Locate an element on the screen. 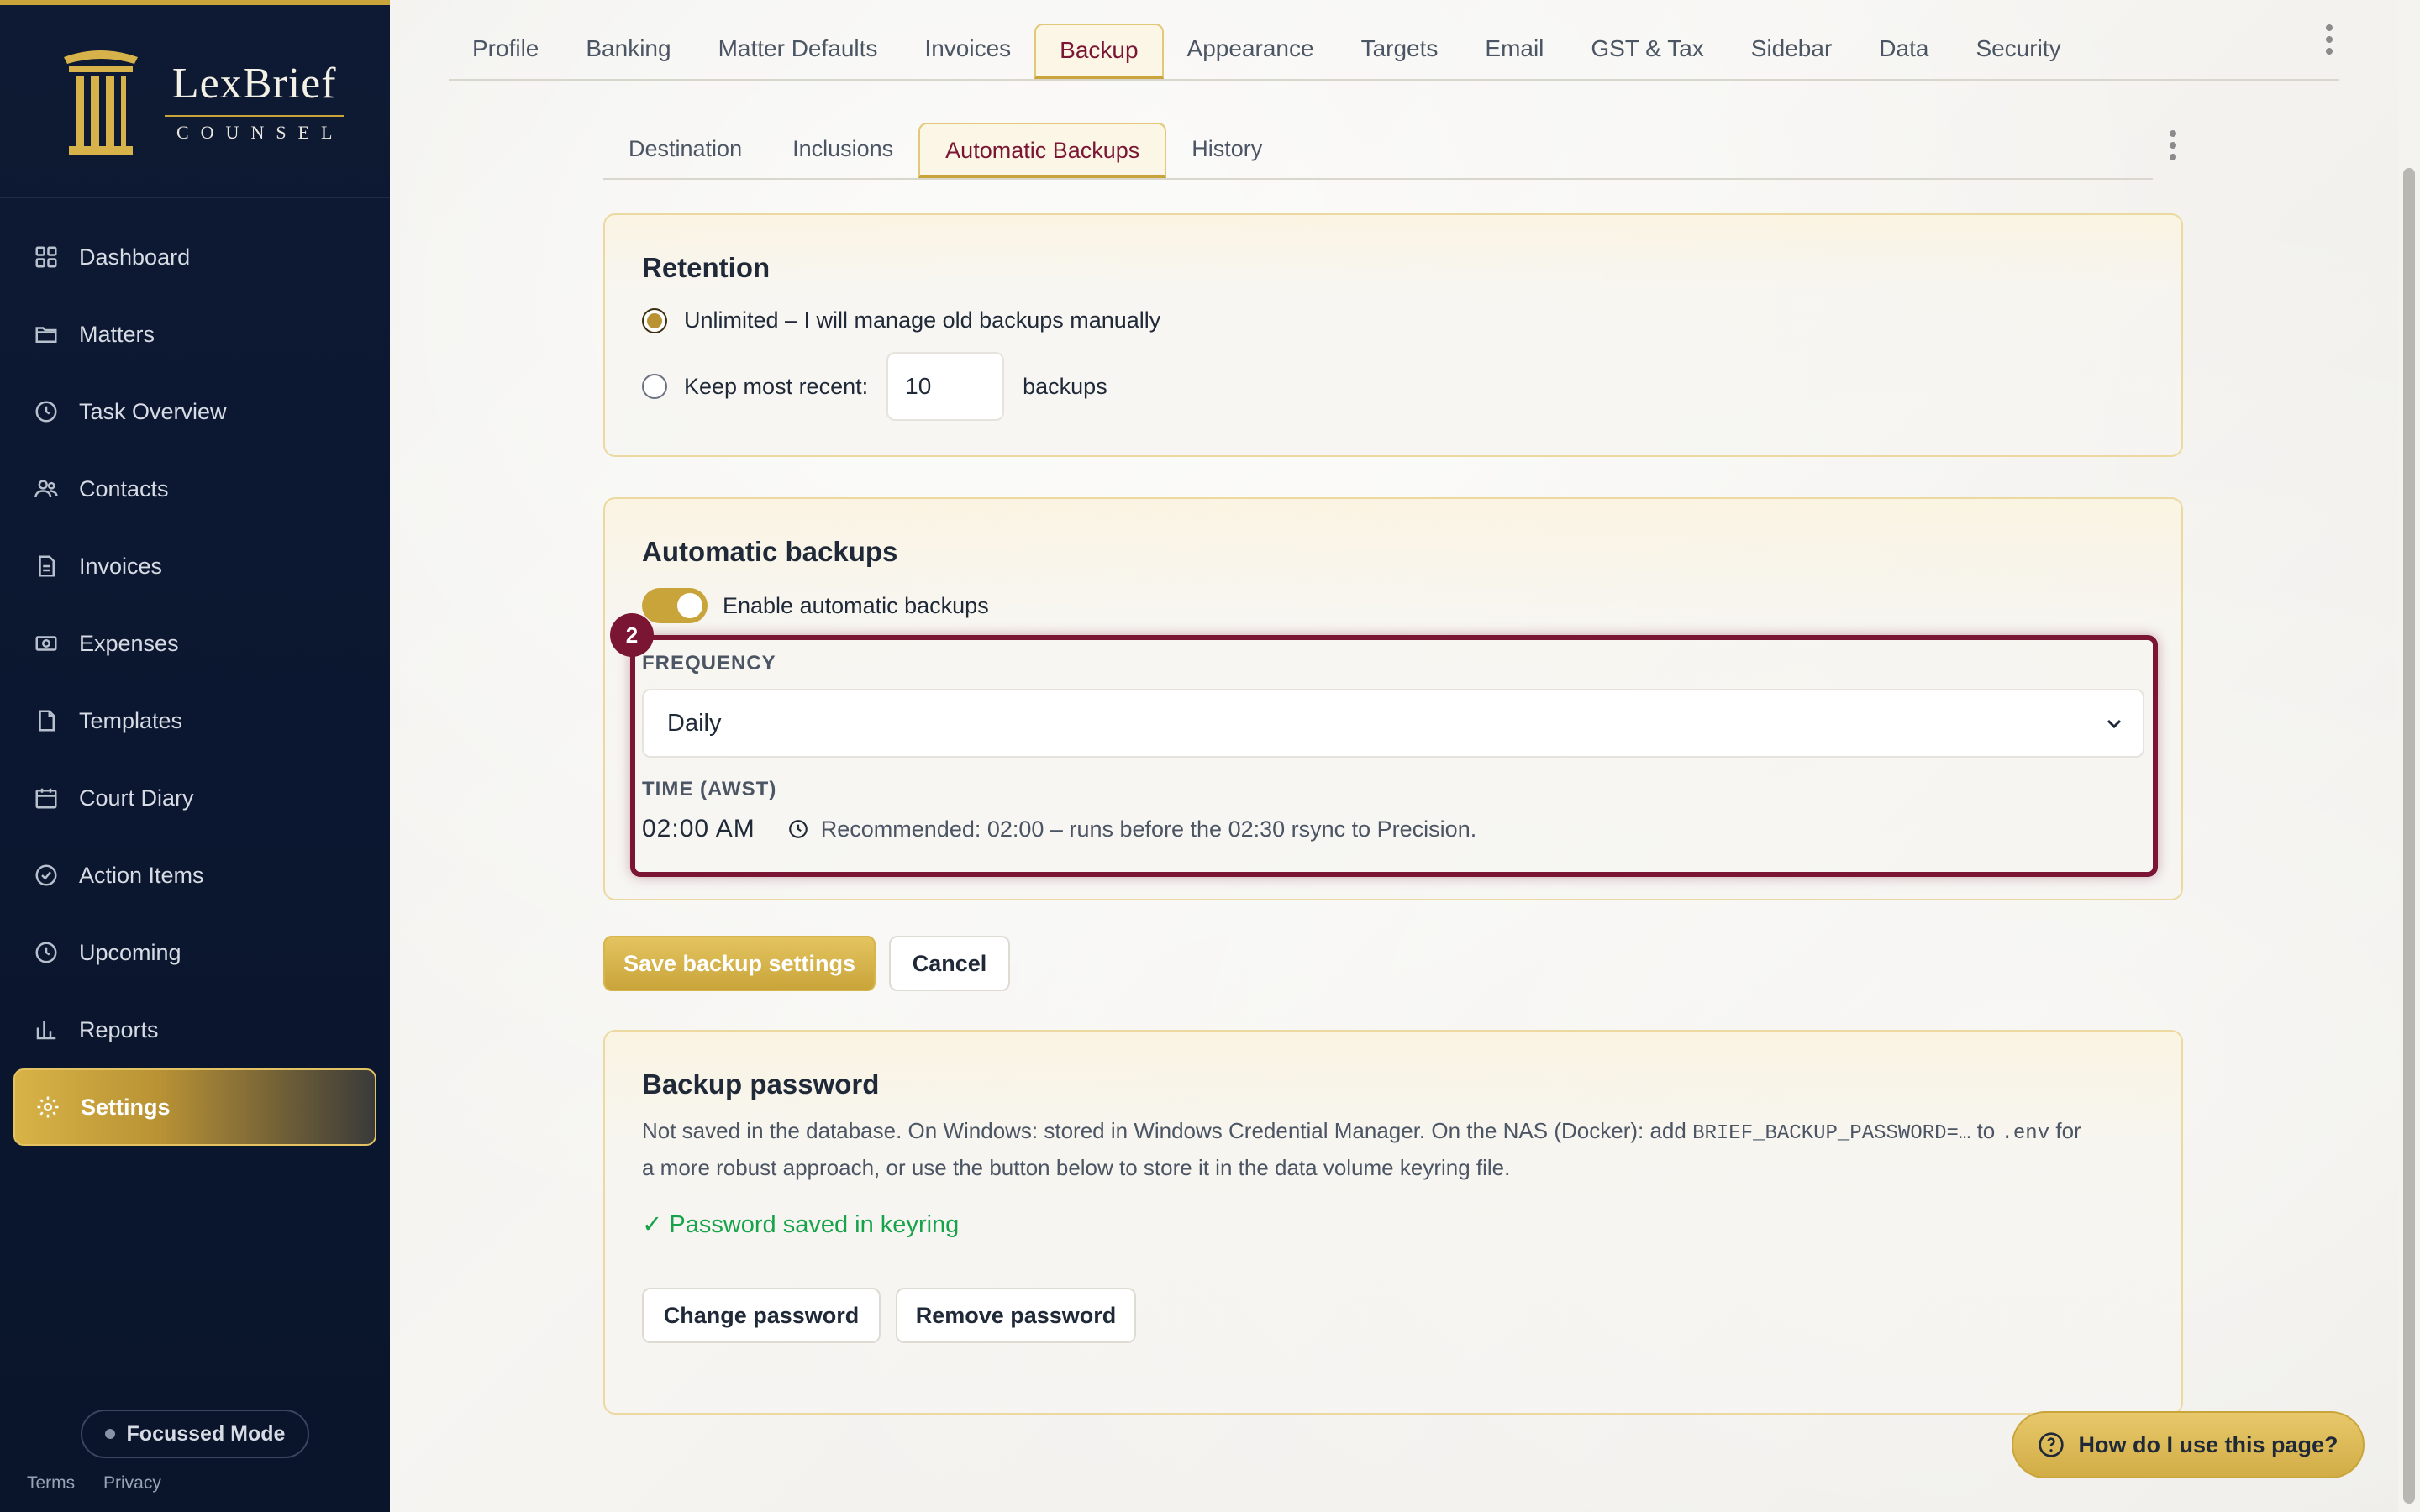 This screenshot has height=1512, width=2420. brand: LexBrief COUNSEL is located at coordinates (195, 101).